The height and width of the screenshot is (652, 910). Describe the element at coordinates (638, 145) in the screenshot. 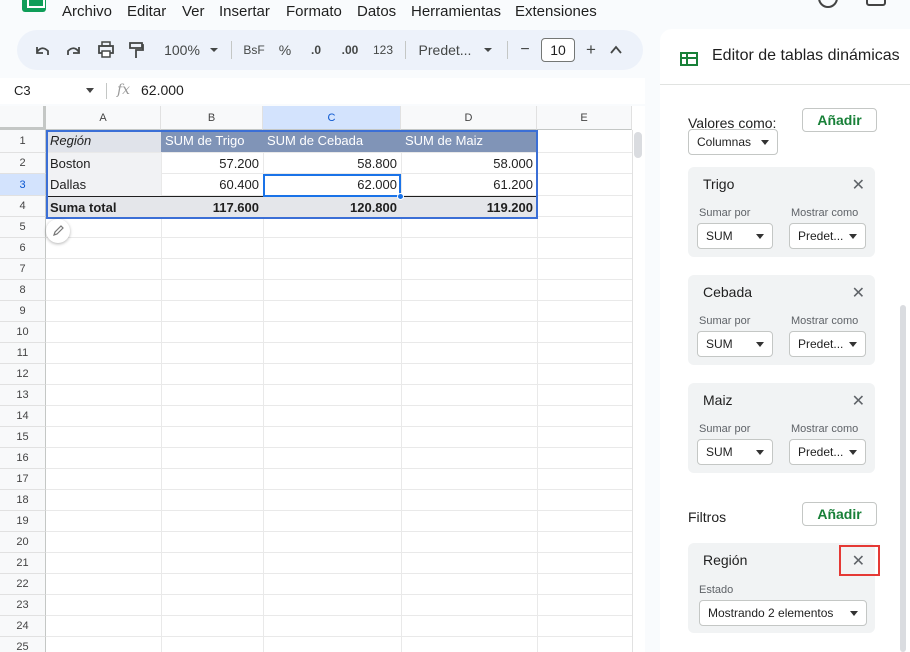

I see `grid-scrollbar` at that location.